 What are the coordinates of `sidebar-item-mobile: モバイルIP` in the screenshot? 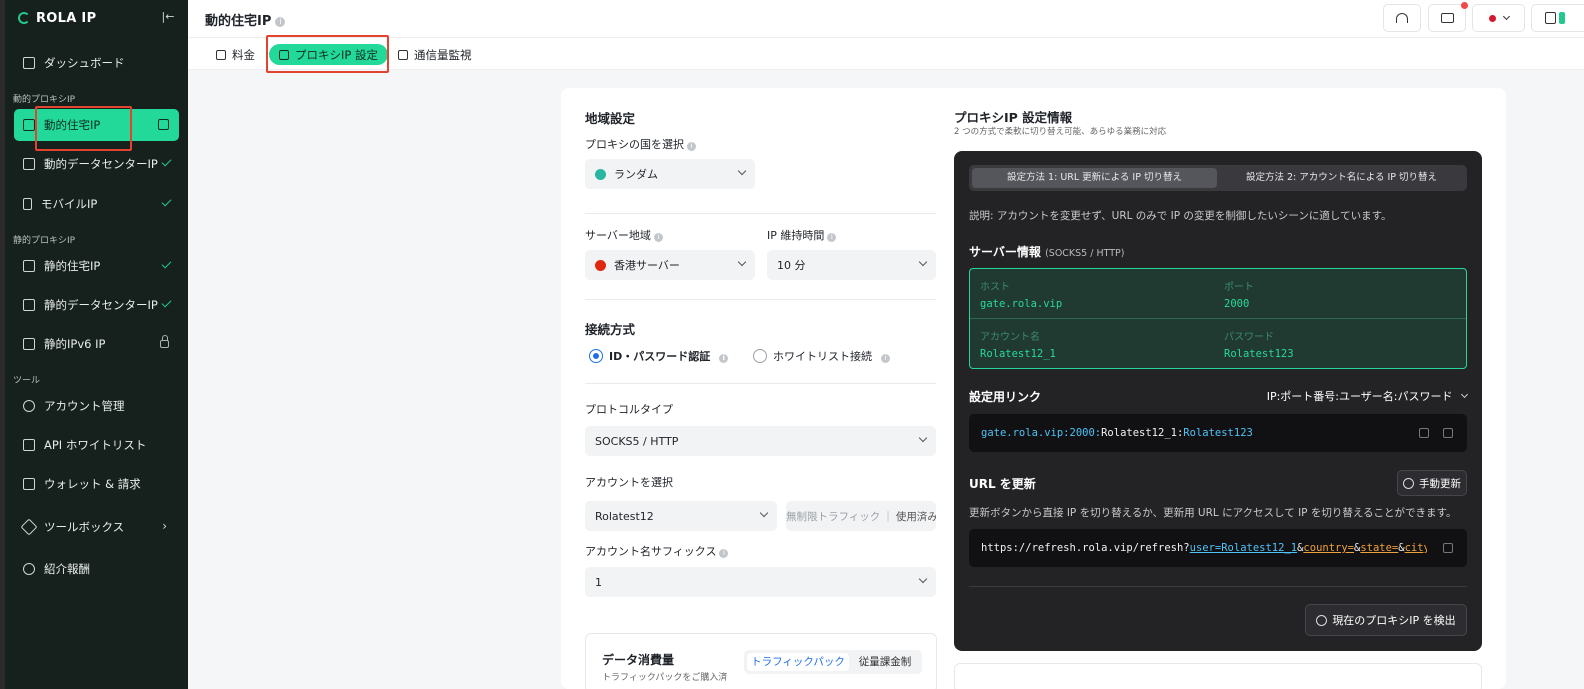 It's located at (96, 204).